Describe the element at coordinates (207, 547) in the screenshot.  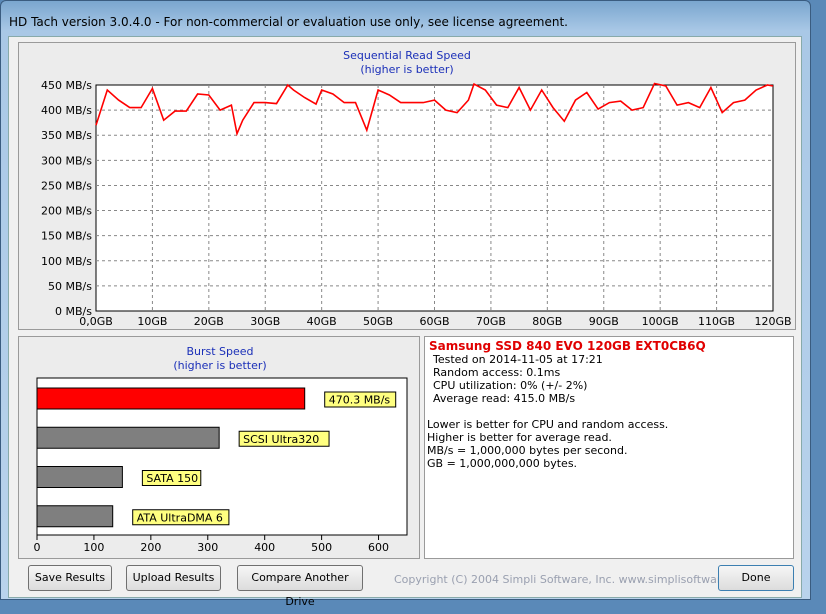
I see `burst-x-tick-label: 300` at that location.